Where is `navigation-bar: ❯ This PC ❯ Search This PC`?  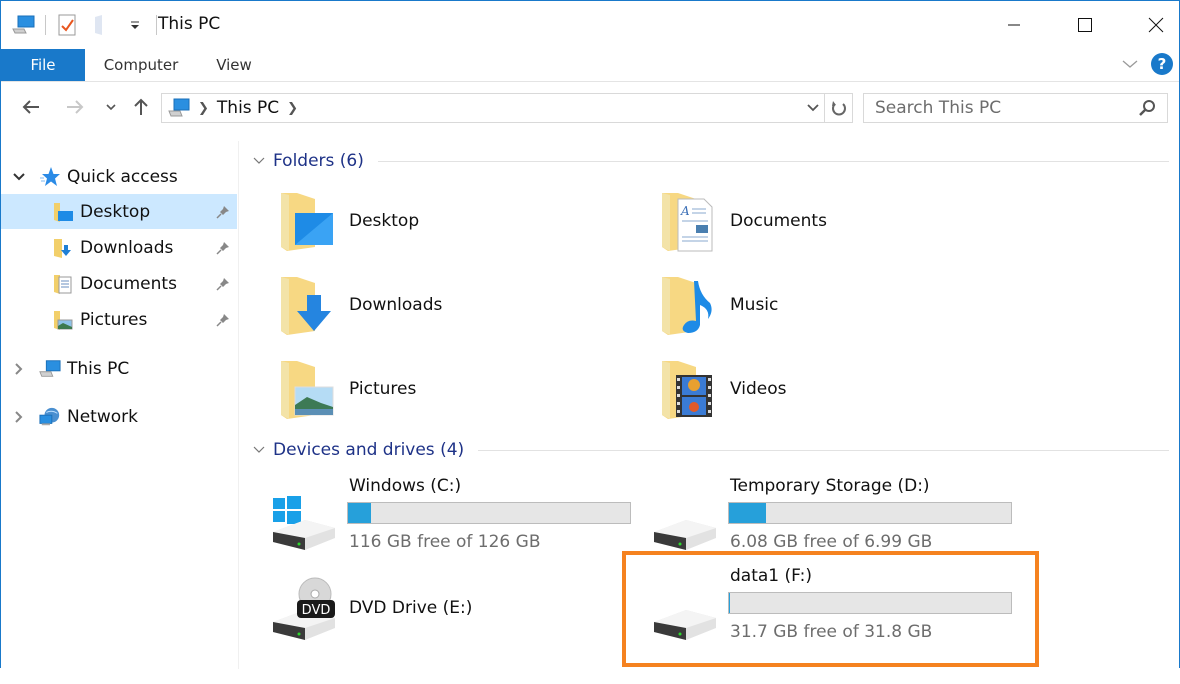
navigation-bar: ❯ This PC ❯ Search This PC is located at coordinates (590, 108).